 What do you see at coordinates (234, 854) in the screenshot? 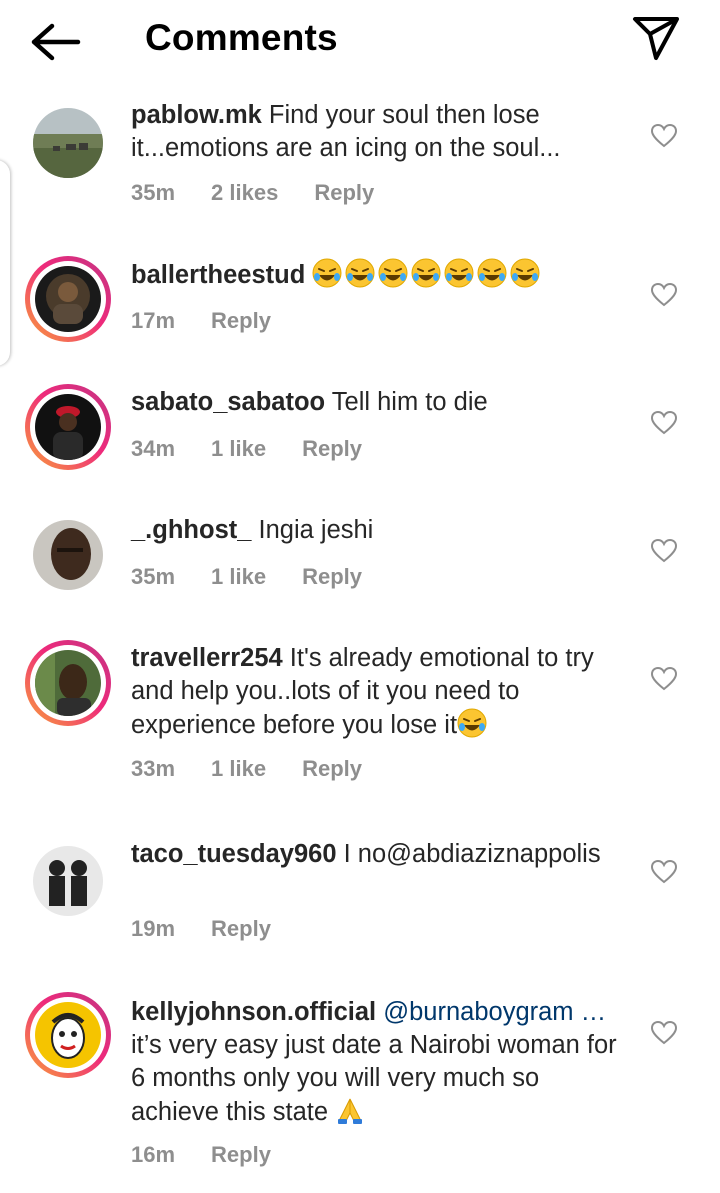
I see `comment-username: taco_tuesday960` at bounding box center [234, 854].